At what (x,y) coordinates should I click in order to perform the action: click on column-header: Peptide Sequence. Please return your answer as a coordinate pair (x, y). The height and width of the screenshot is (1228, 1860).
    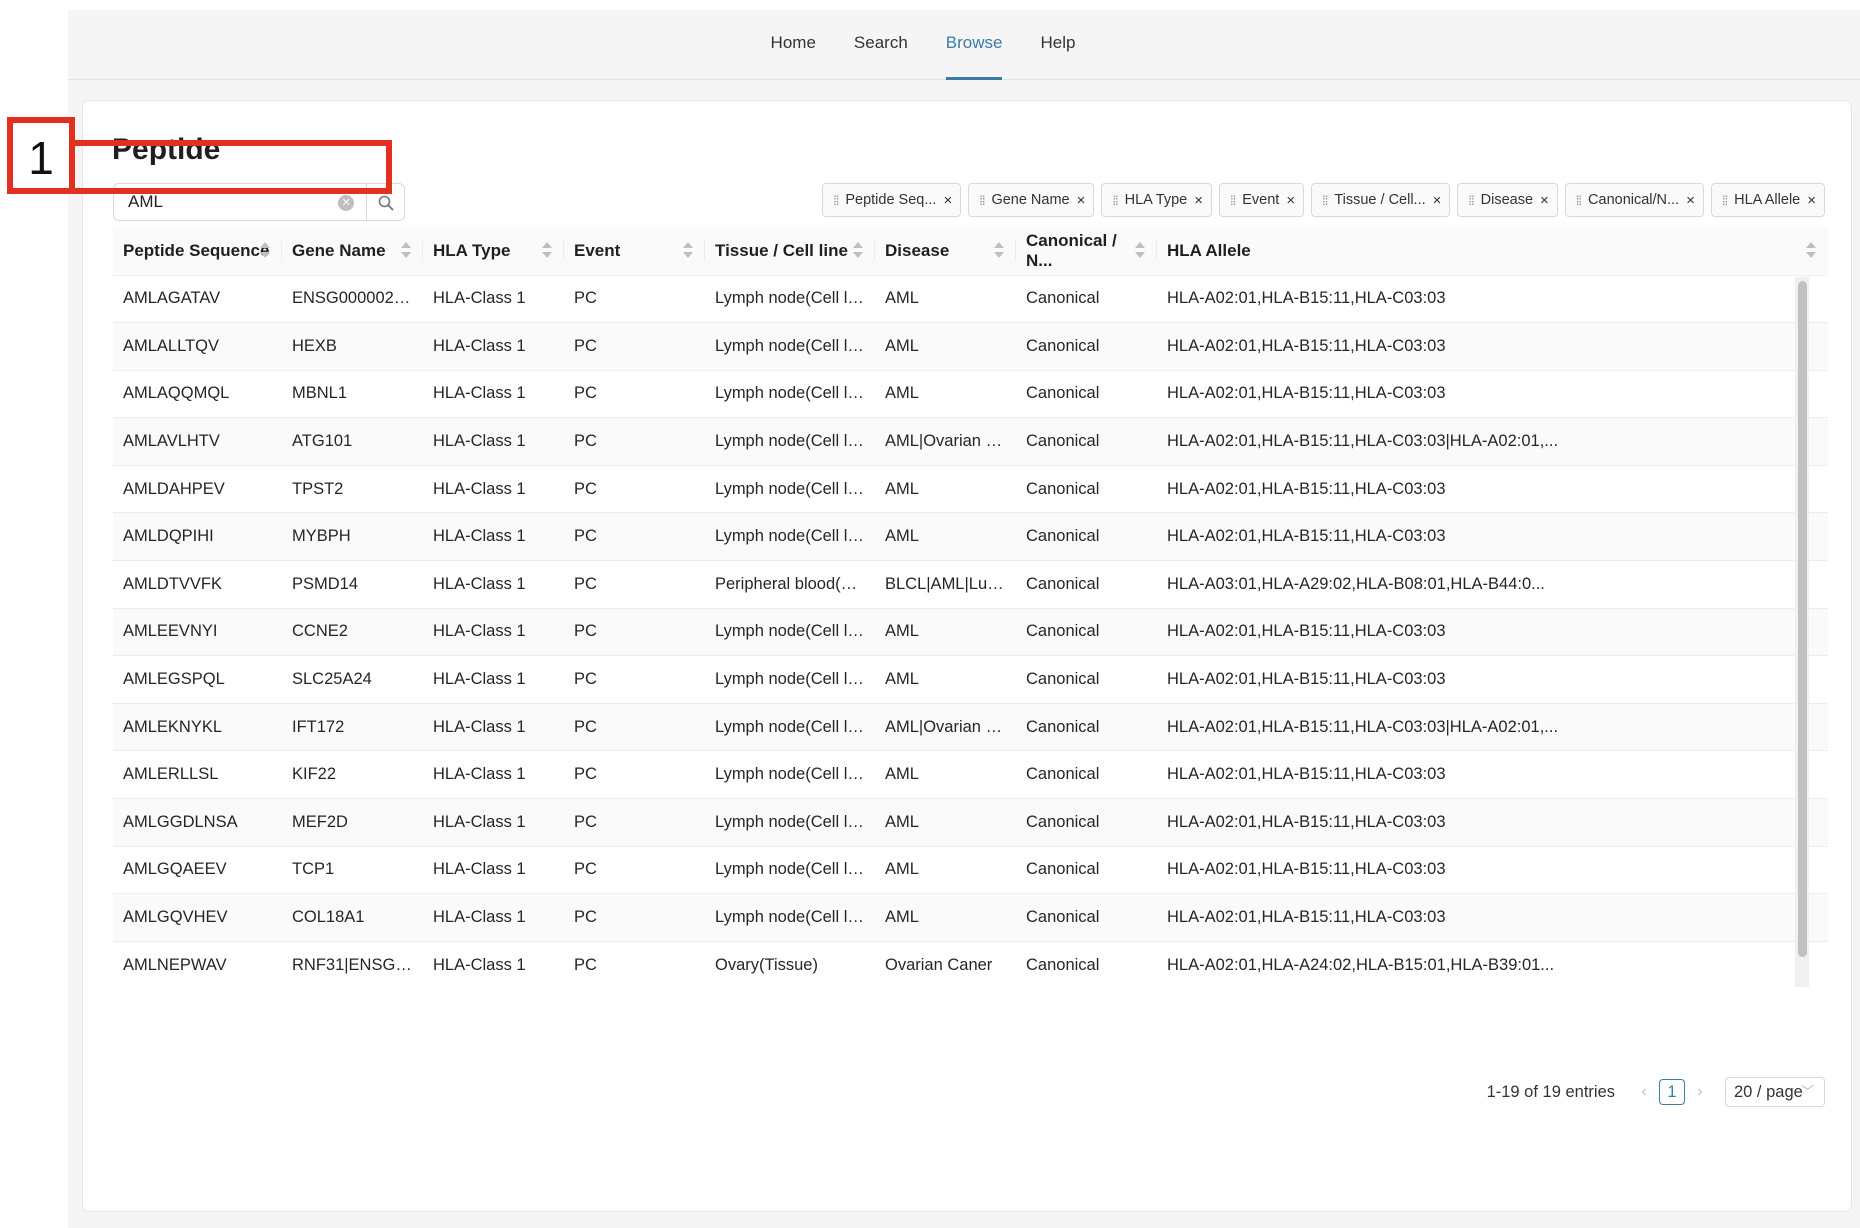
    Looking at the image, I should click on (197, 251).